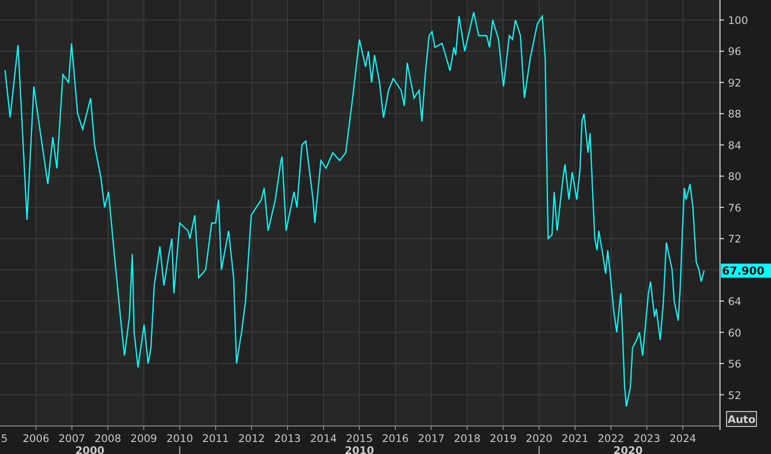 The height and width of the screenshot is (454, 771). What do you see at coordinates (735, 177) in the screenshot?
I see `y-tick-label: 80` at bounding box center [735, 177].